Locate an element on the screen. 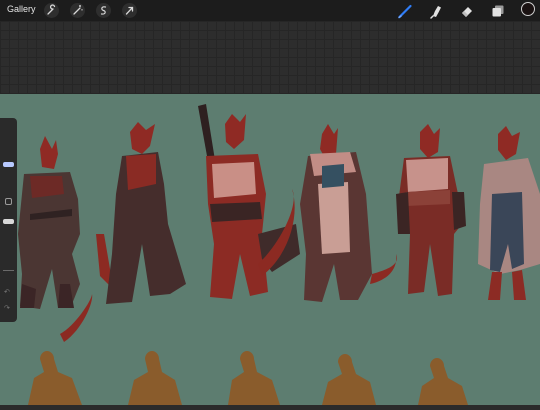 This screenshot has height=410, width=540. undo-icon: ↶ is located at coordinates (7, 292).